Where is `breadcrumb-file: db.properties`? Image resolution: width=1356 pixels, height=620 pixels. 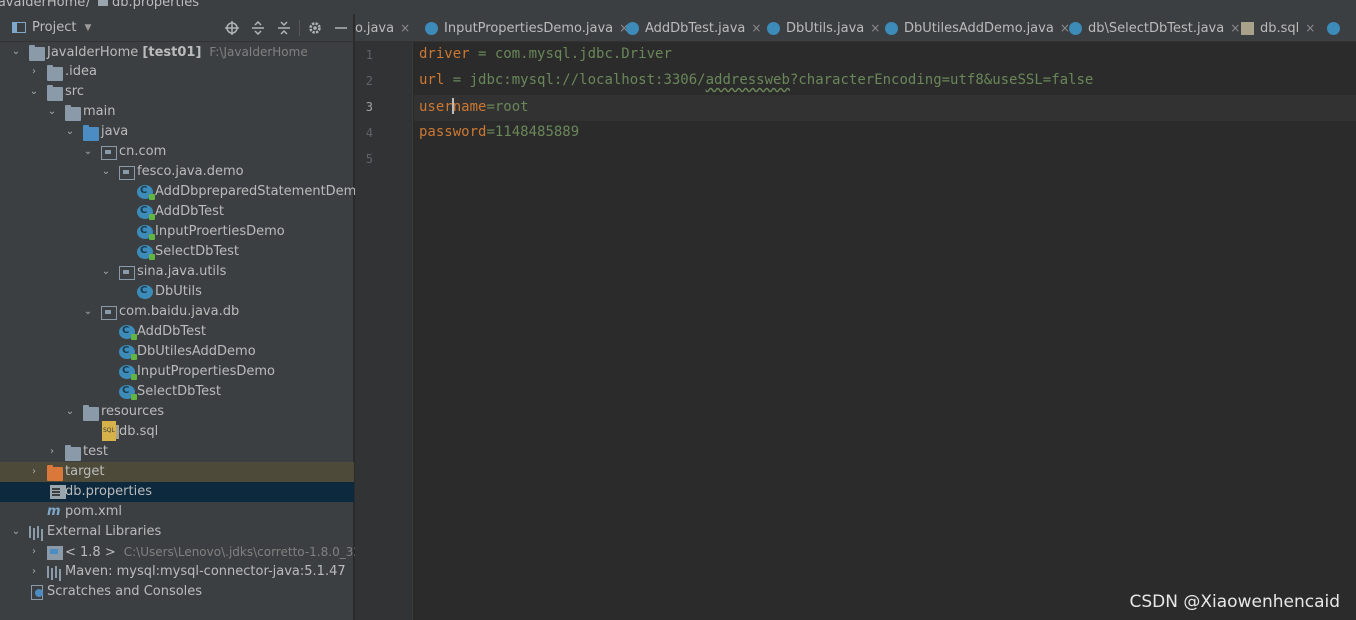
breadcrumb-file: db.properties is located at coordinates (148, 5).